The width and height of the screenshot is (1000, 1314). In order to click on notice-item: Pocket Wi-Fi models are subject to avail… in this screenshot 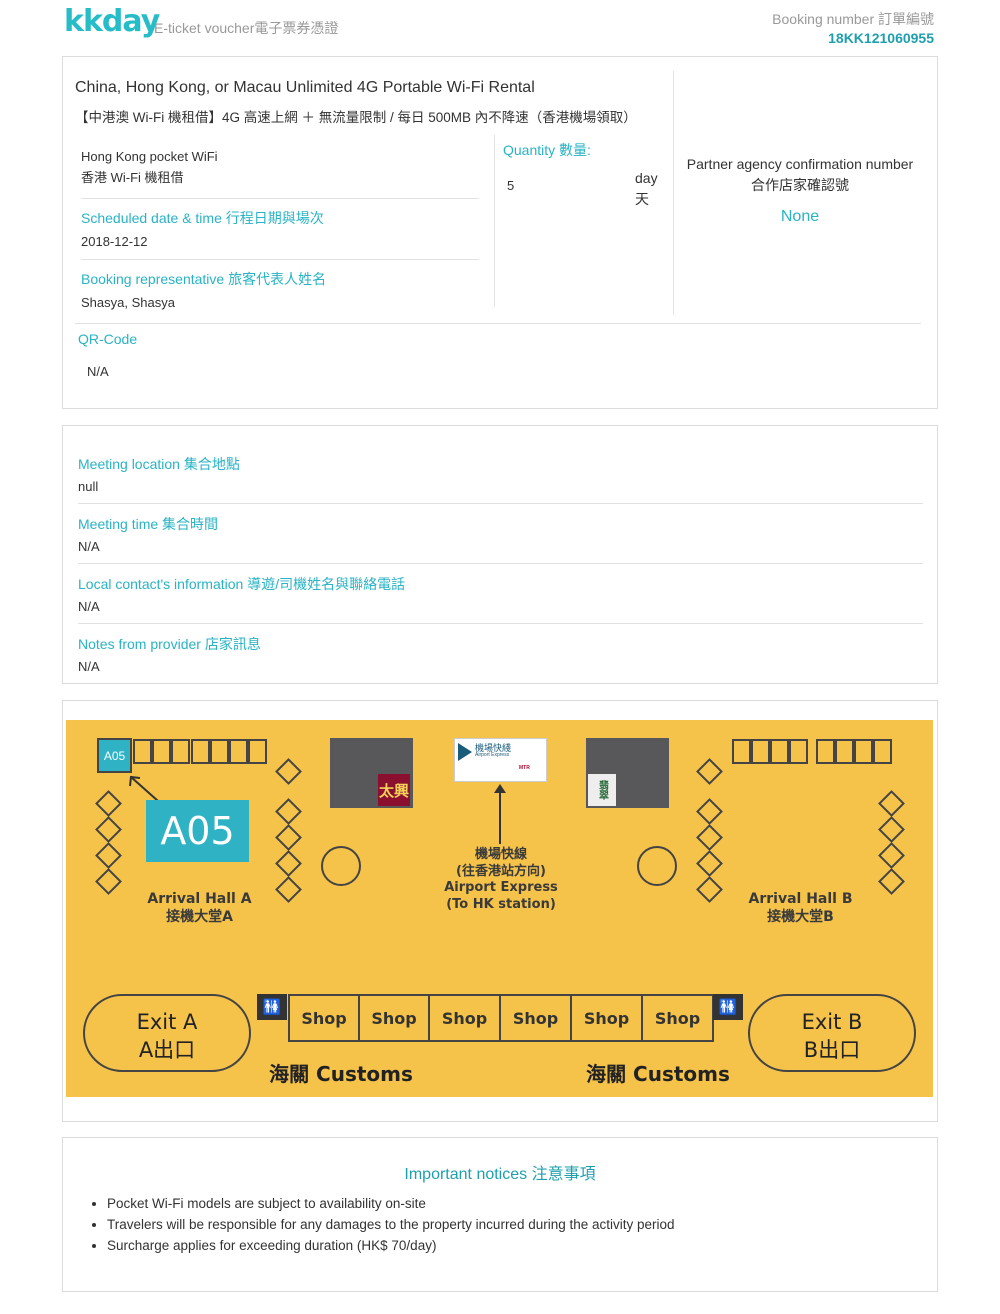, I will do `click(391, 1203)`.